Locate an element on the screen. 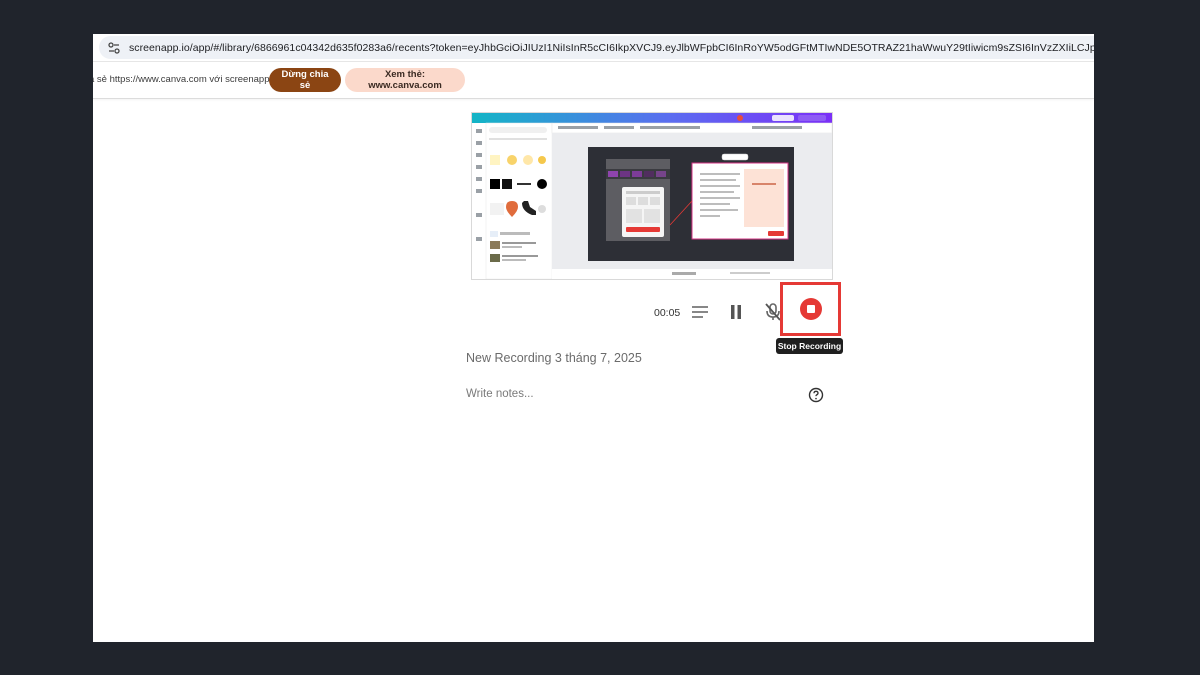  recording-preview is located at coordinates (652, 196).